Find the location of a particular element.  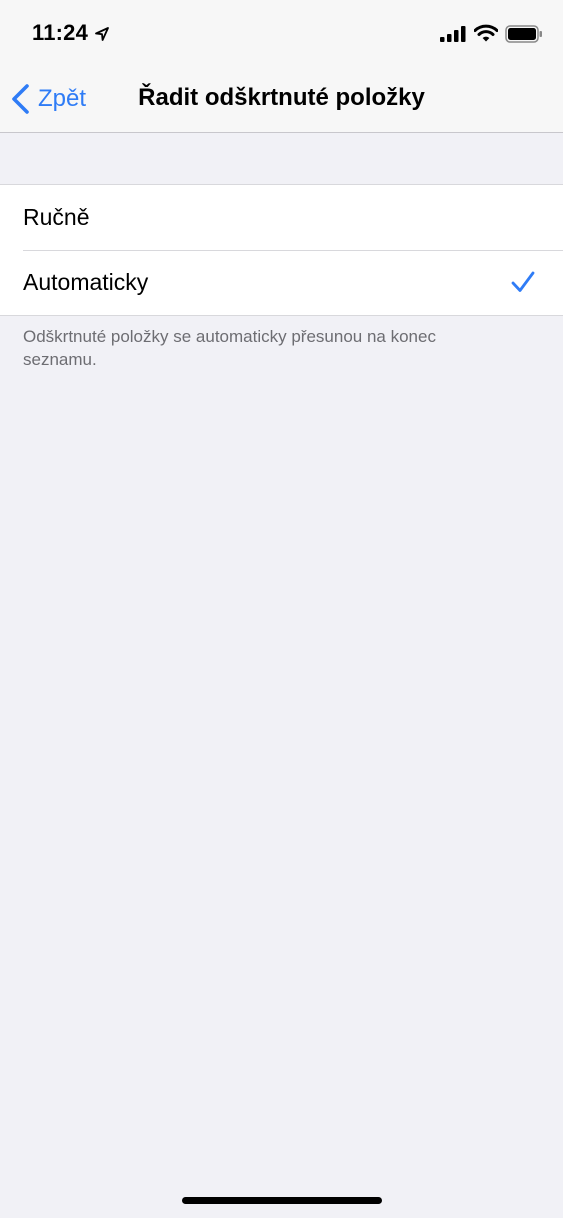

sort-options-group: Ručně Automaticky is located at coordinates (281, 250).